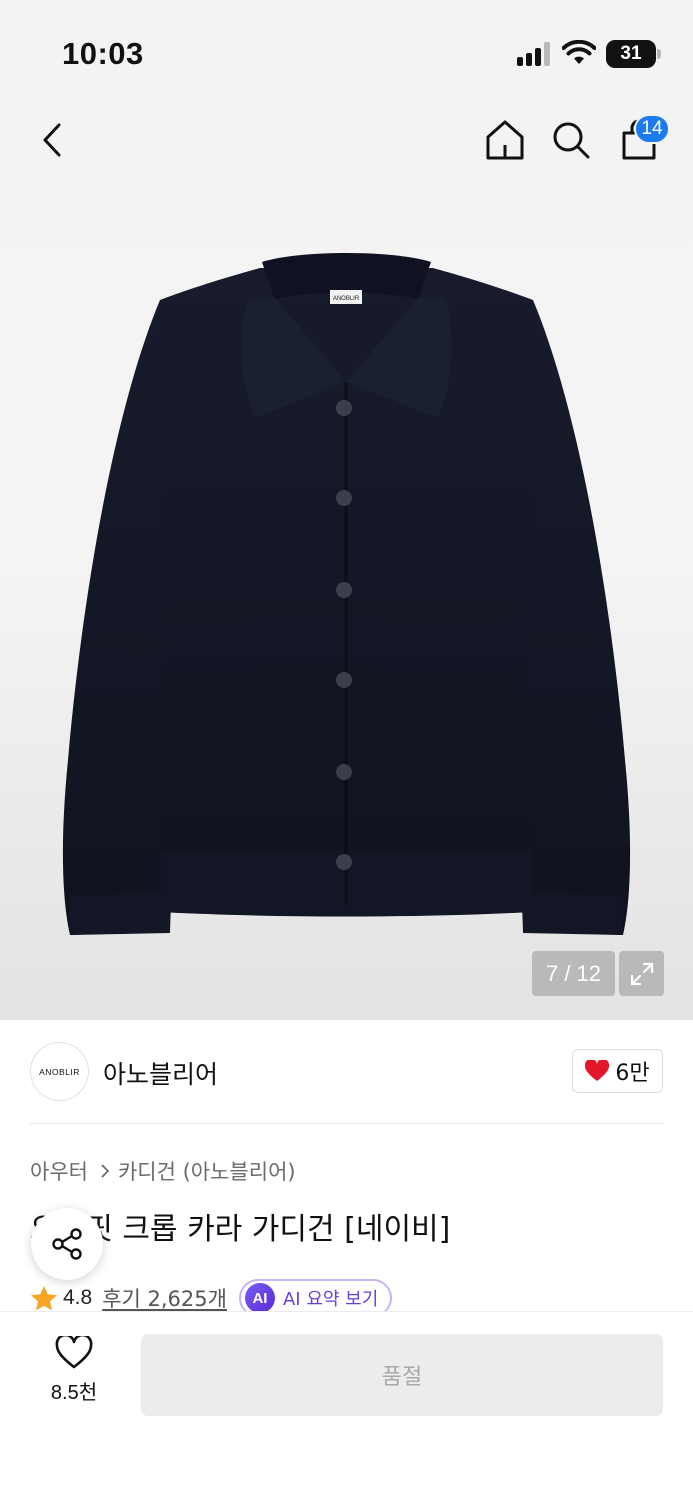  What do you see at coordinates (207, 1171) in the screenshot?
I see `breadcrumb-cardigan: 카디건 (아노블리어)` at bounding box center [207, 1171].